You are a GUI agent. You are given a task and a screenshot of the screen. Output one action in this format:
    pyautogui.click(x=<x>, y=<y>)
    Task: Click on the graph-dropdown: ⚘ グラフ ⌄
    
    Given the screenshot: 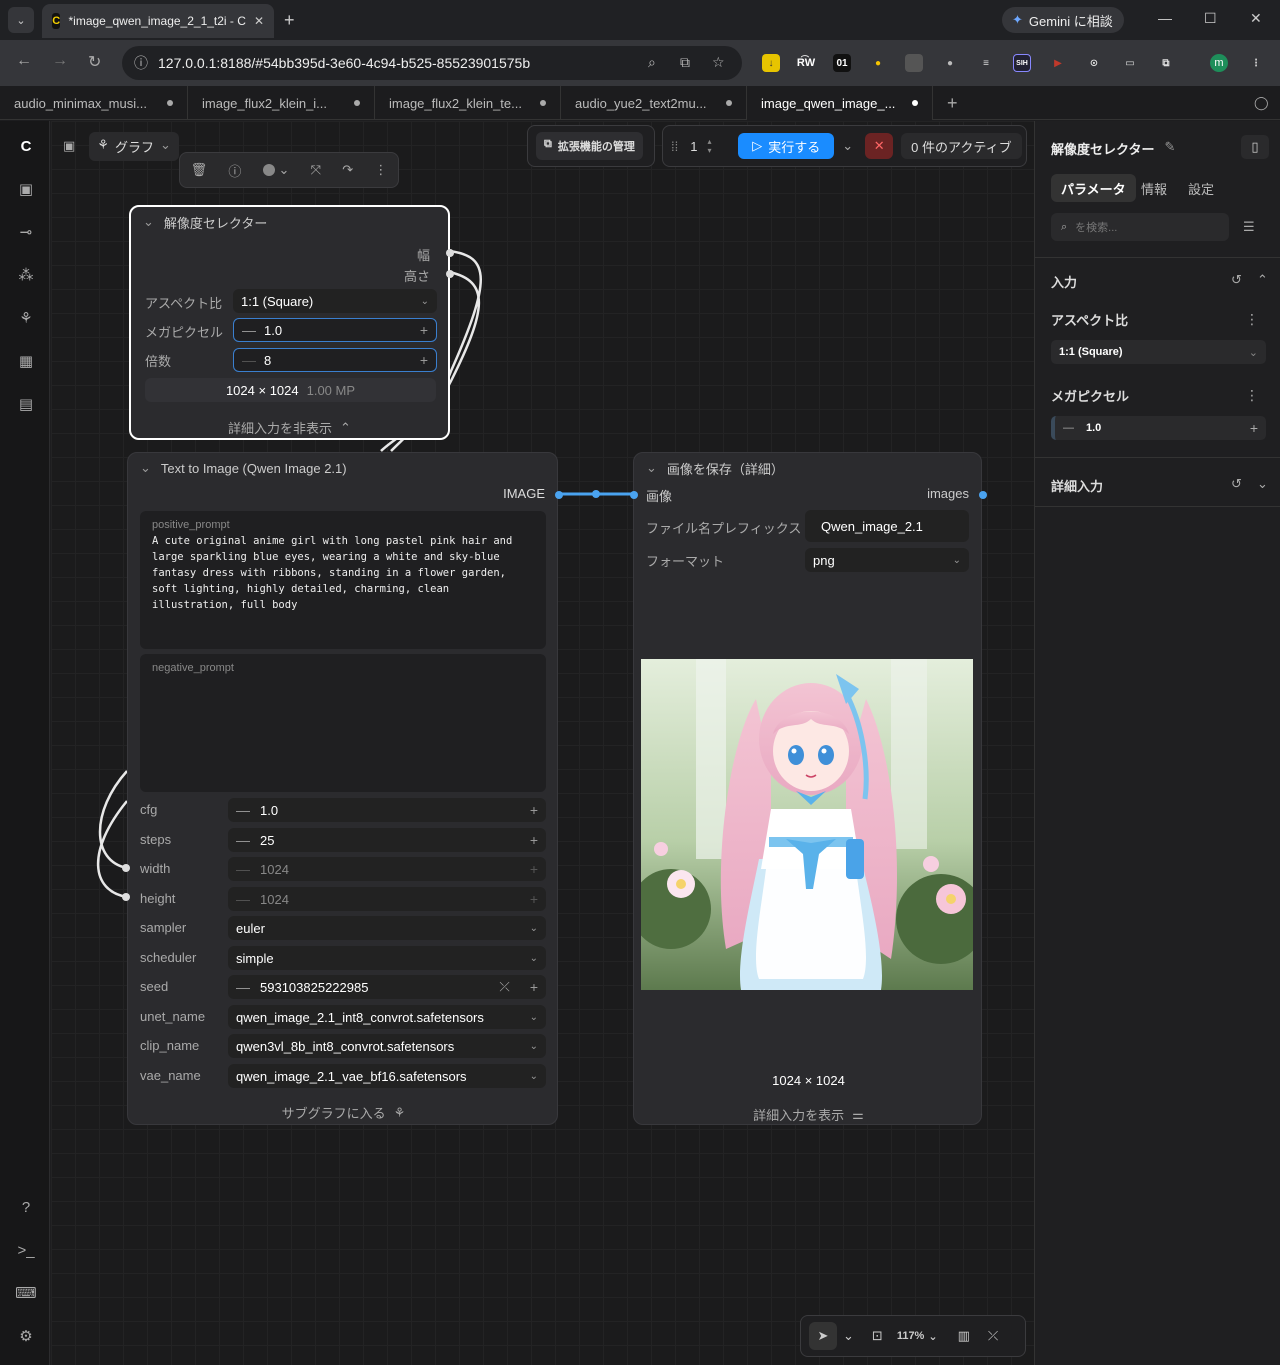 What is the action you would take?
    pyautogui.click(x=134, y=146)
    